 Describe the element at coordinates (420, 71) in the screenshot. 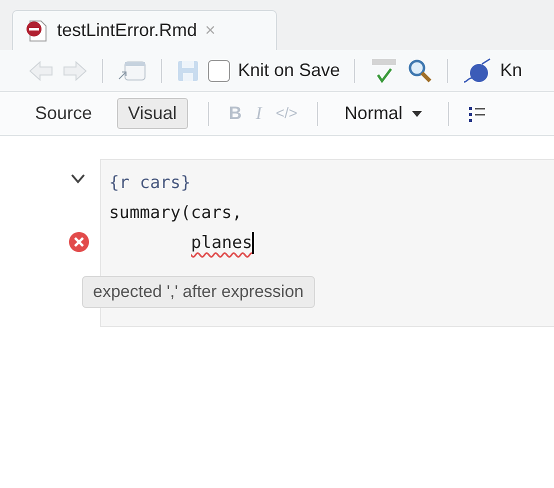

I see `search-icon` at that location.